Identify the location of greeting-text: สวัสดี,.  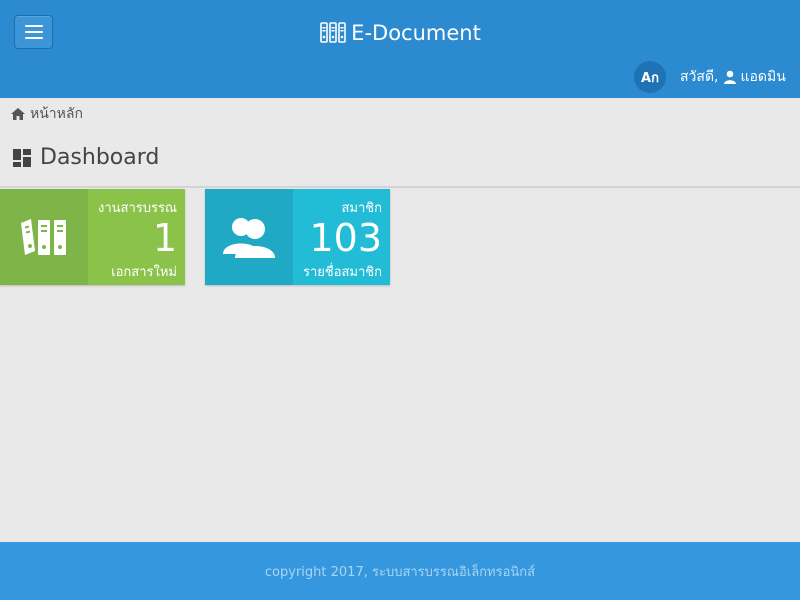
(699, 77).